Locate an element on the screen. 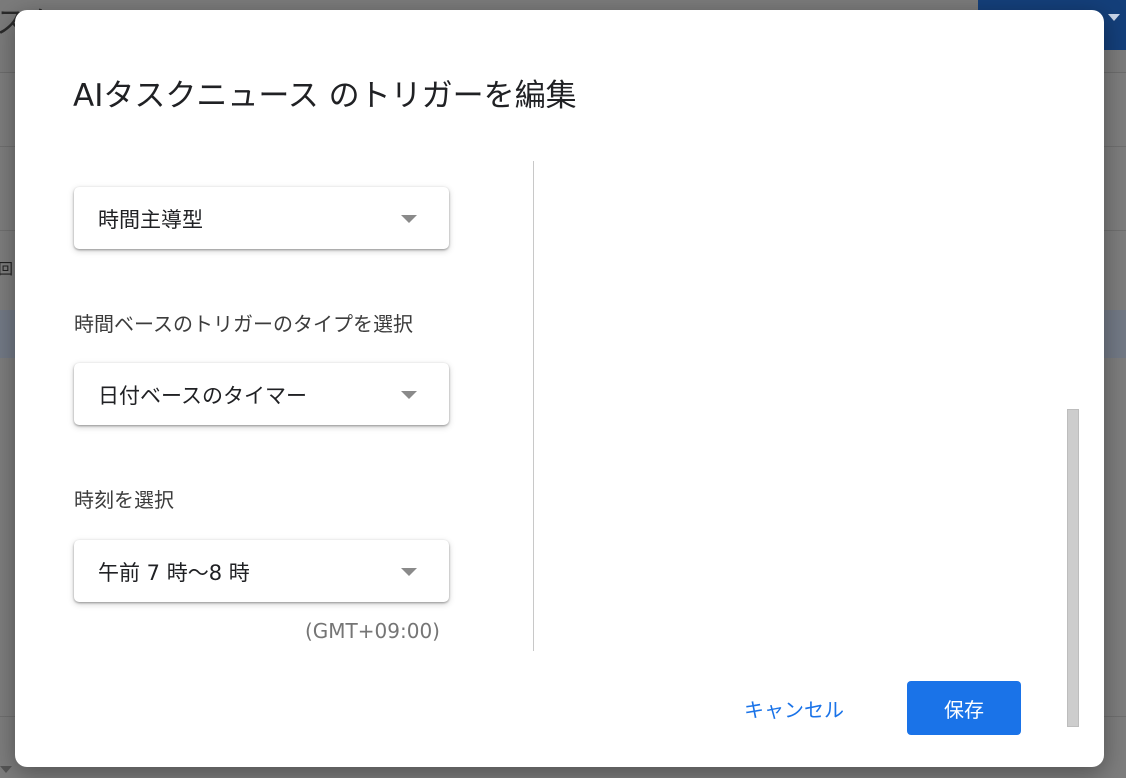  background-dropdown-icon is located at coordinates (1114, 17).